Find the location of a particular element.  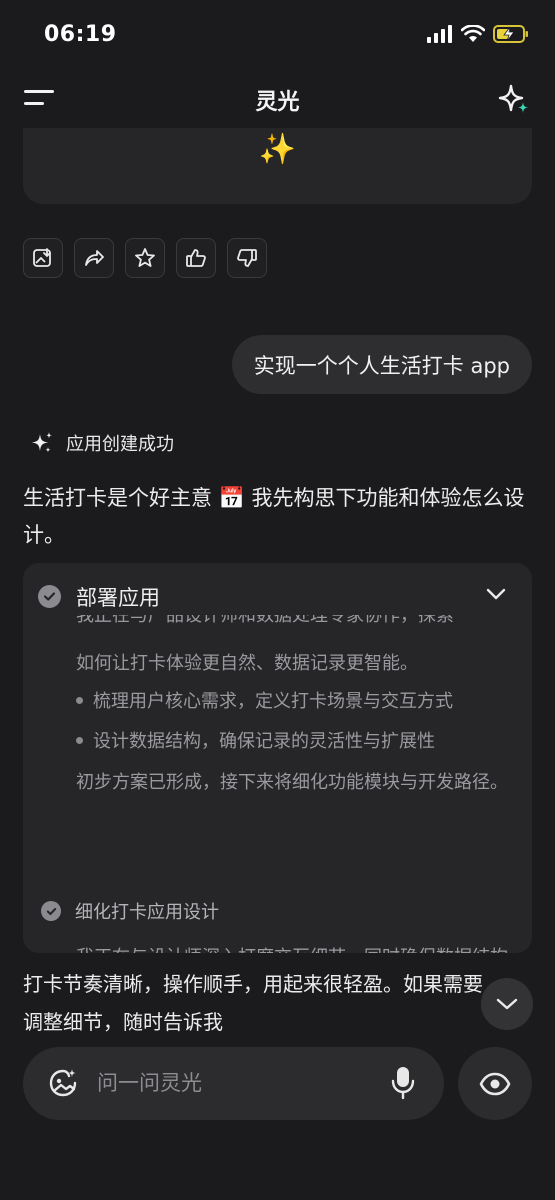

list-item: 设计数据结构，确保记录的灵活性与扩展性 is located at coordinates (255, 740).